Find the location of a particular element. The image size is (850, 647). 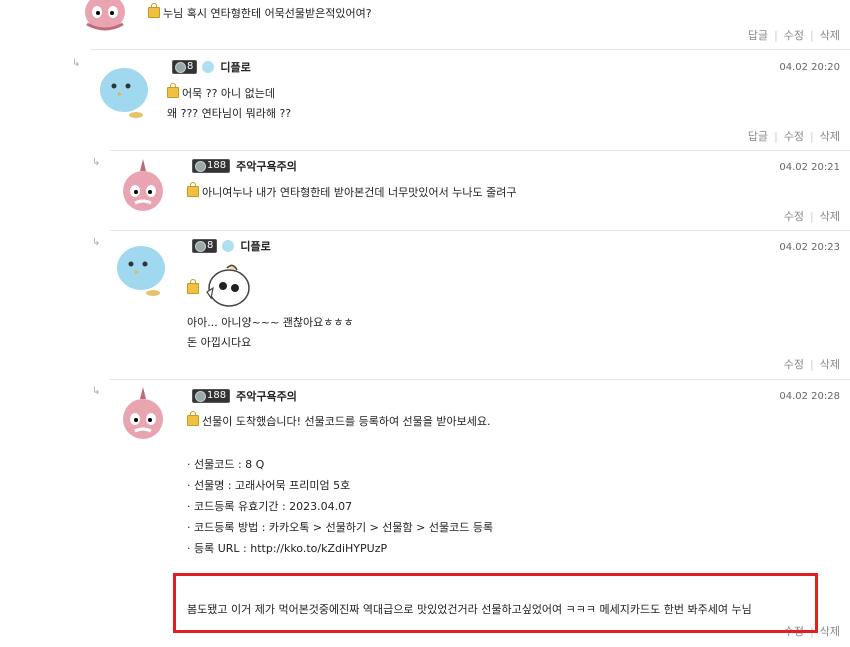

comment-date: 04.02 20:21 is located at coordinates (809, 167).